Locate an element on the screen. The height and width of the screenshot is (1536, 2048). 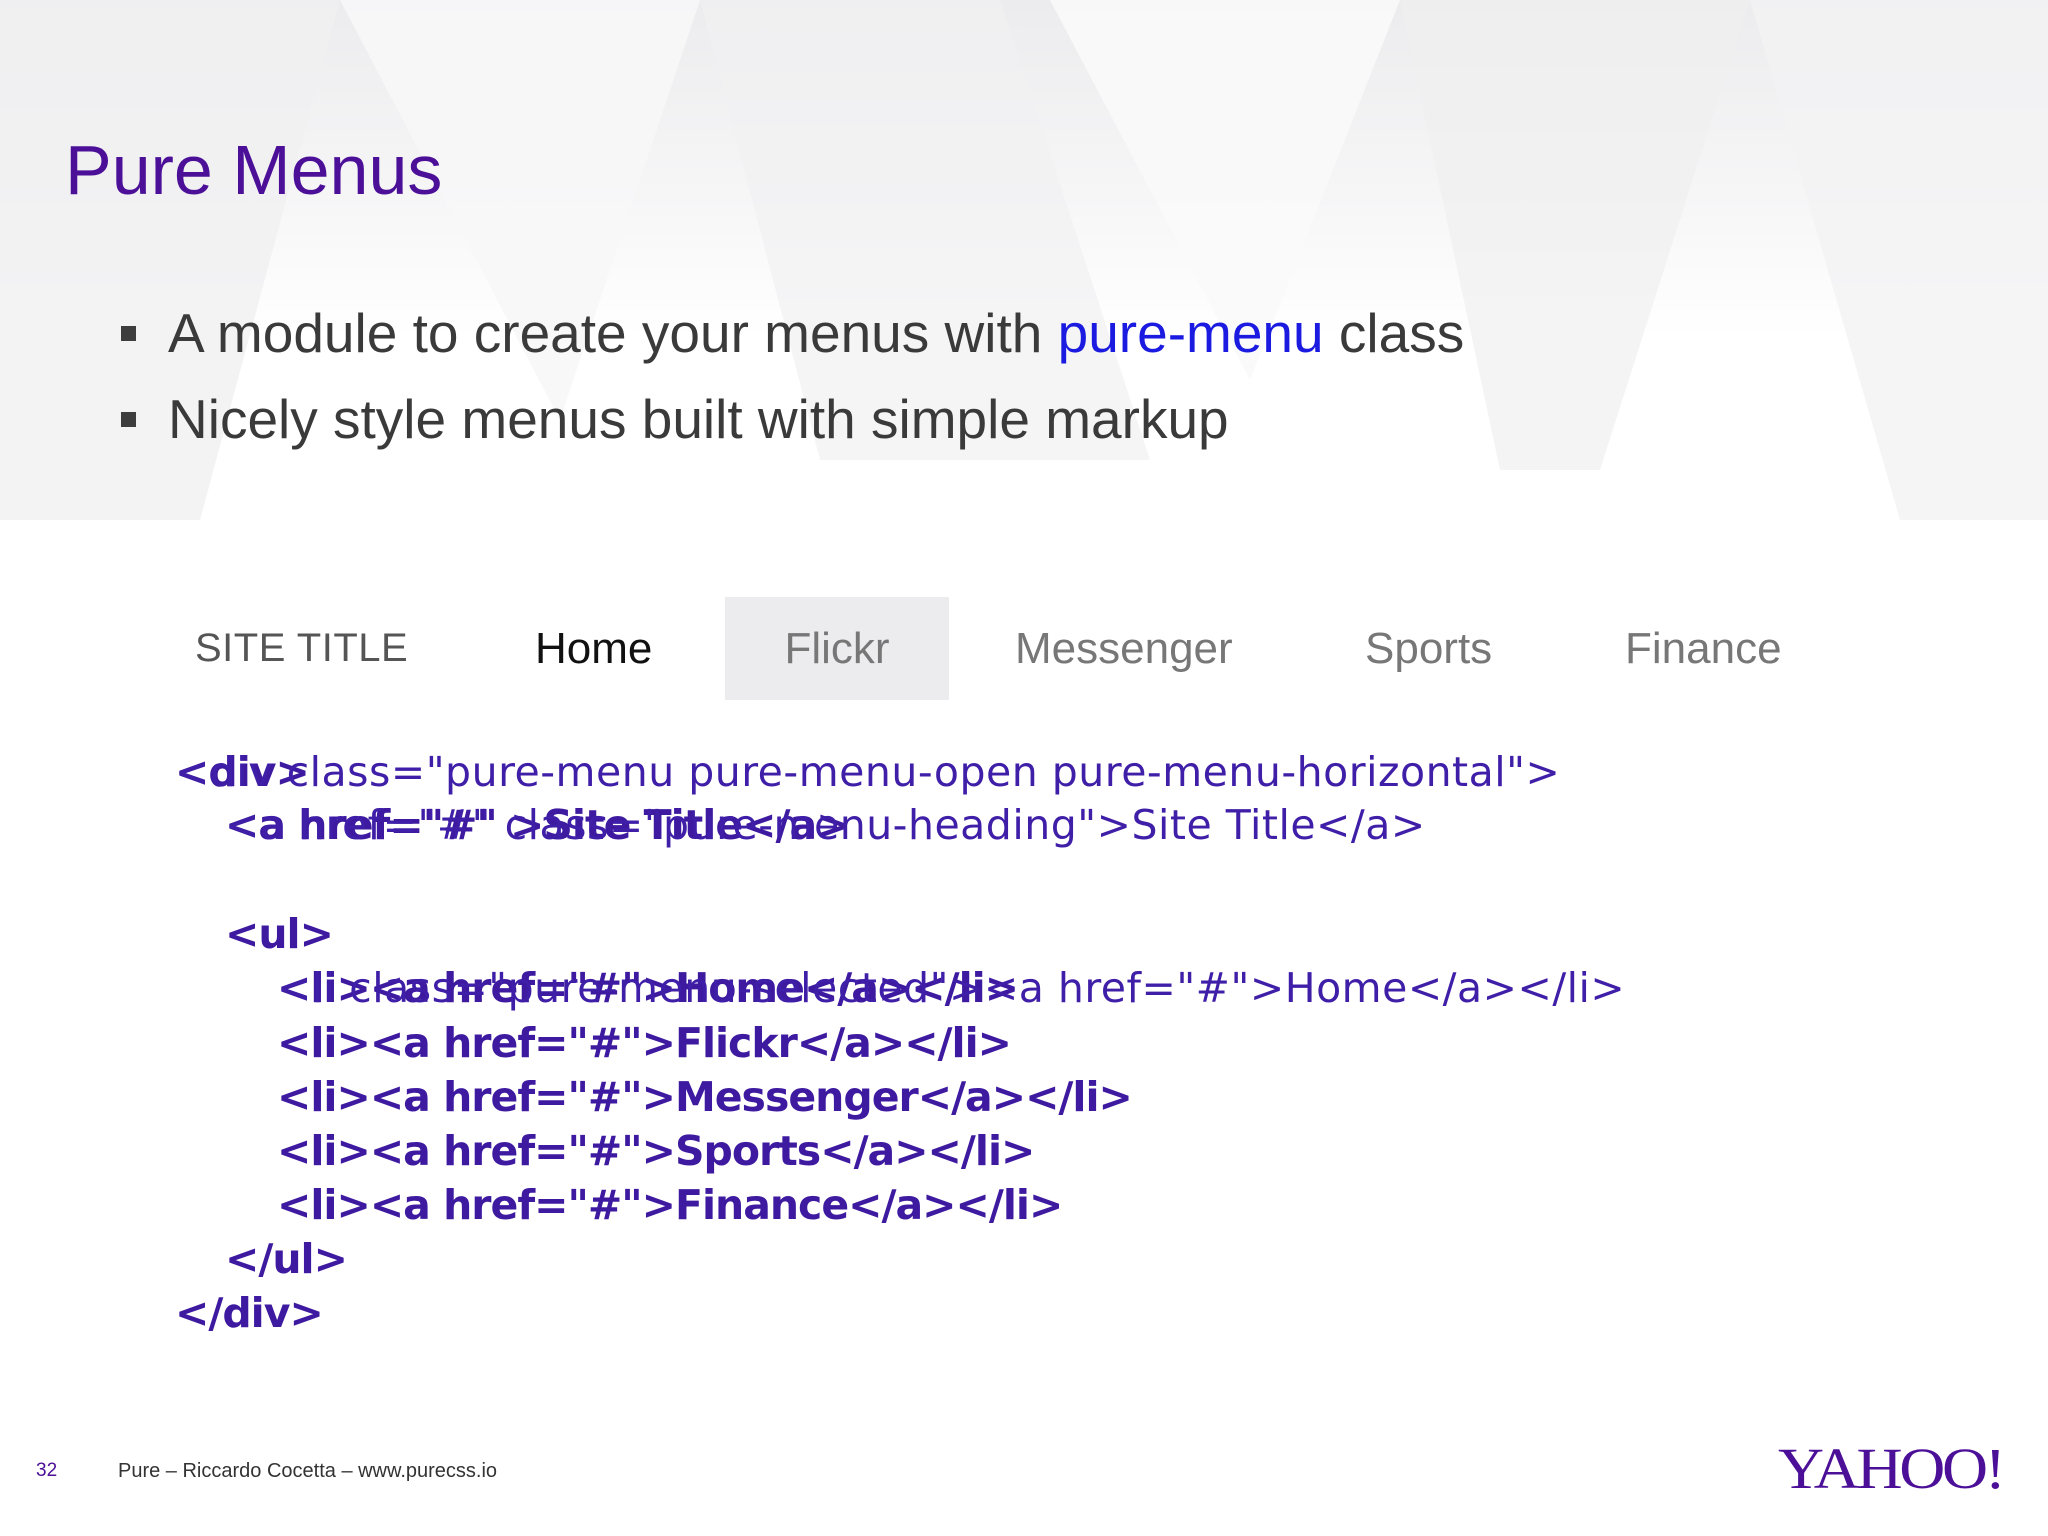
menu-item-sports: Sports is located at coordinates (1428, 648).